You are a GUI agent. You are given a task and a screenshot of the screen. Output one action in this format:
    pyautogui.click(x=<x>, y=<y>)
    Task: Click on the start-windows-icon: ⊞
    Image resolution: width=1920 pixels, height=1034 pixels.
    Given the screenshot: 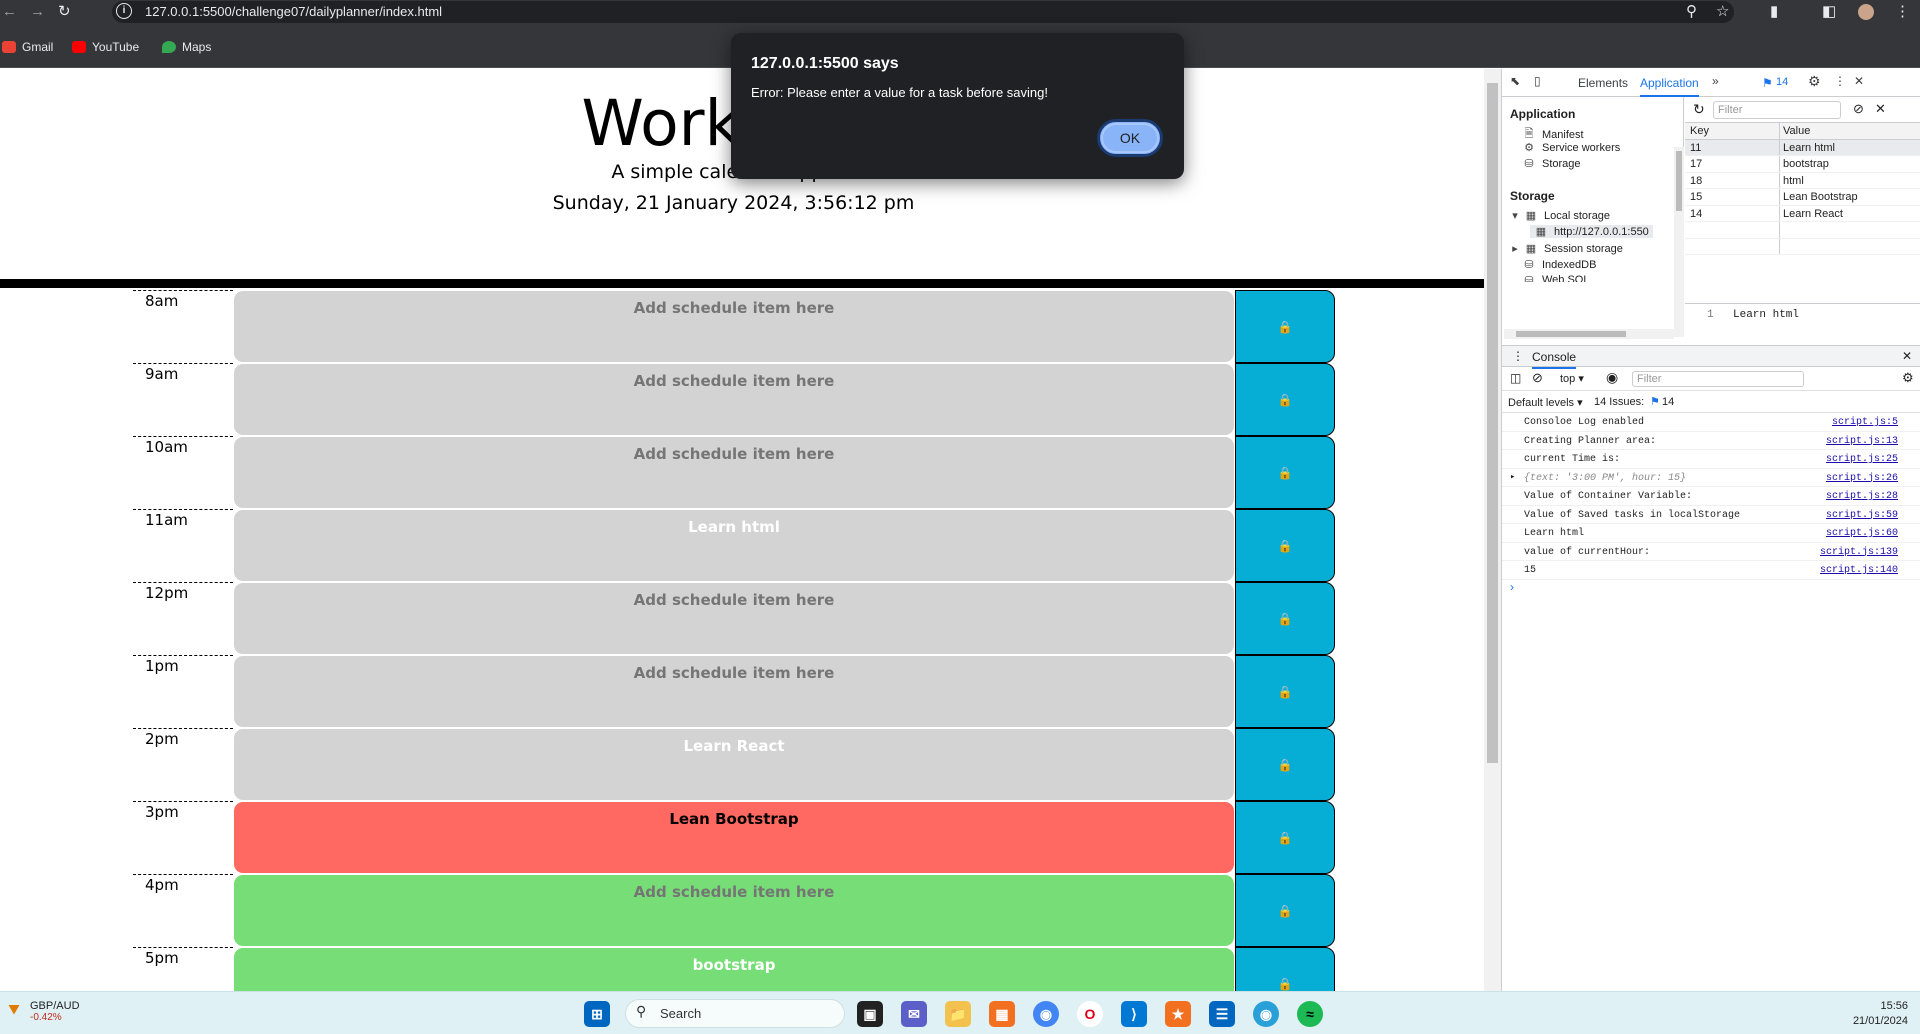 What is the action you would take?
    pyautogui.click(x=597, y=1014)
    